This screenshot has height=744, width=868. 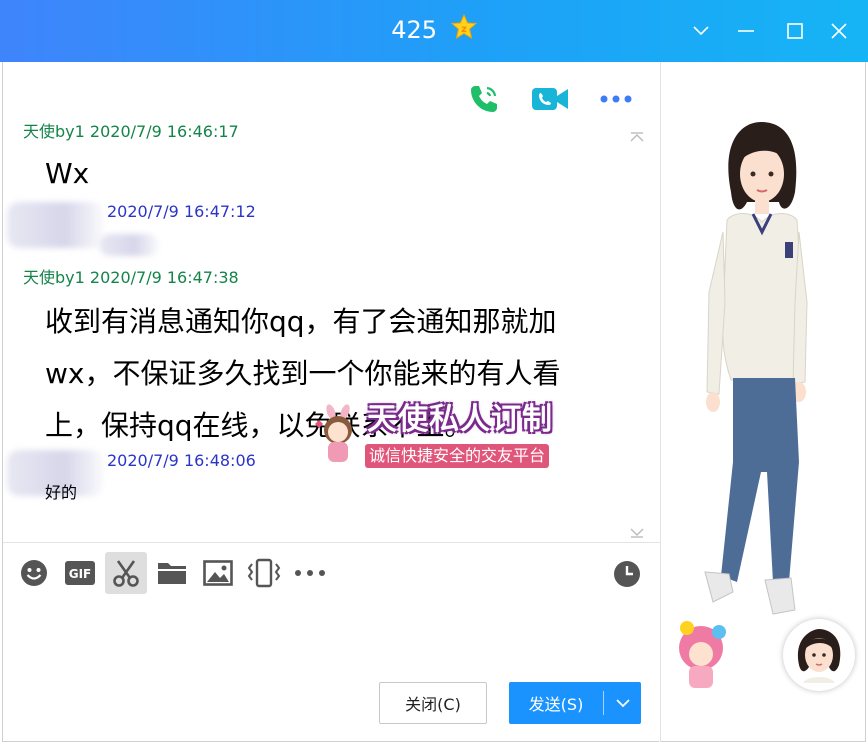 I want to click on scroll-up-icon, so click(x=637, y=135).